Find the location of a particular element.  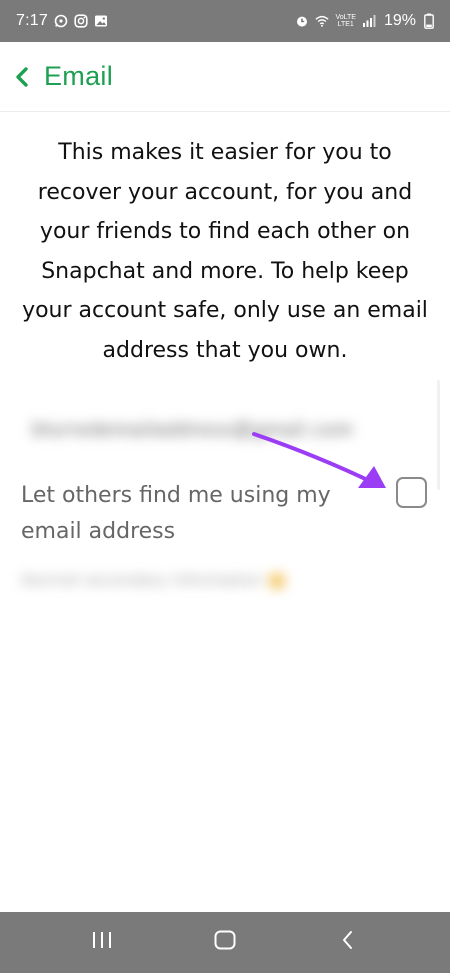

find-by-email-checkbox is located at coordinates (411, 492).